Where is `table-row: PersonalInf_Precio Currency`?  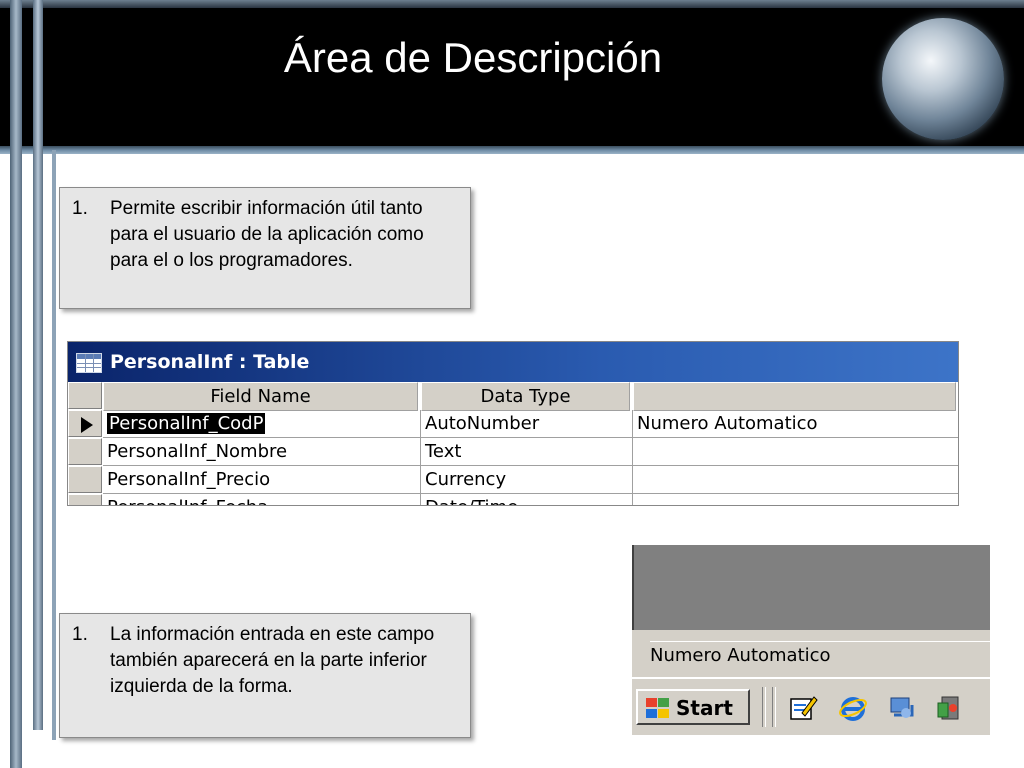 table-row: PersonalInf_Precio Currency is located at coordinates (513, 480).